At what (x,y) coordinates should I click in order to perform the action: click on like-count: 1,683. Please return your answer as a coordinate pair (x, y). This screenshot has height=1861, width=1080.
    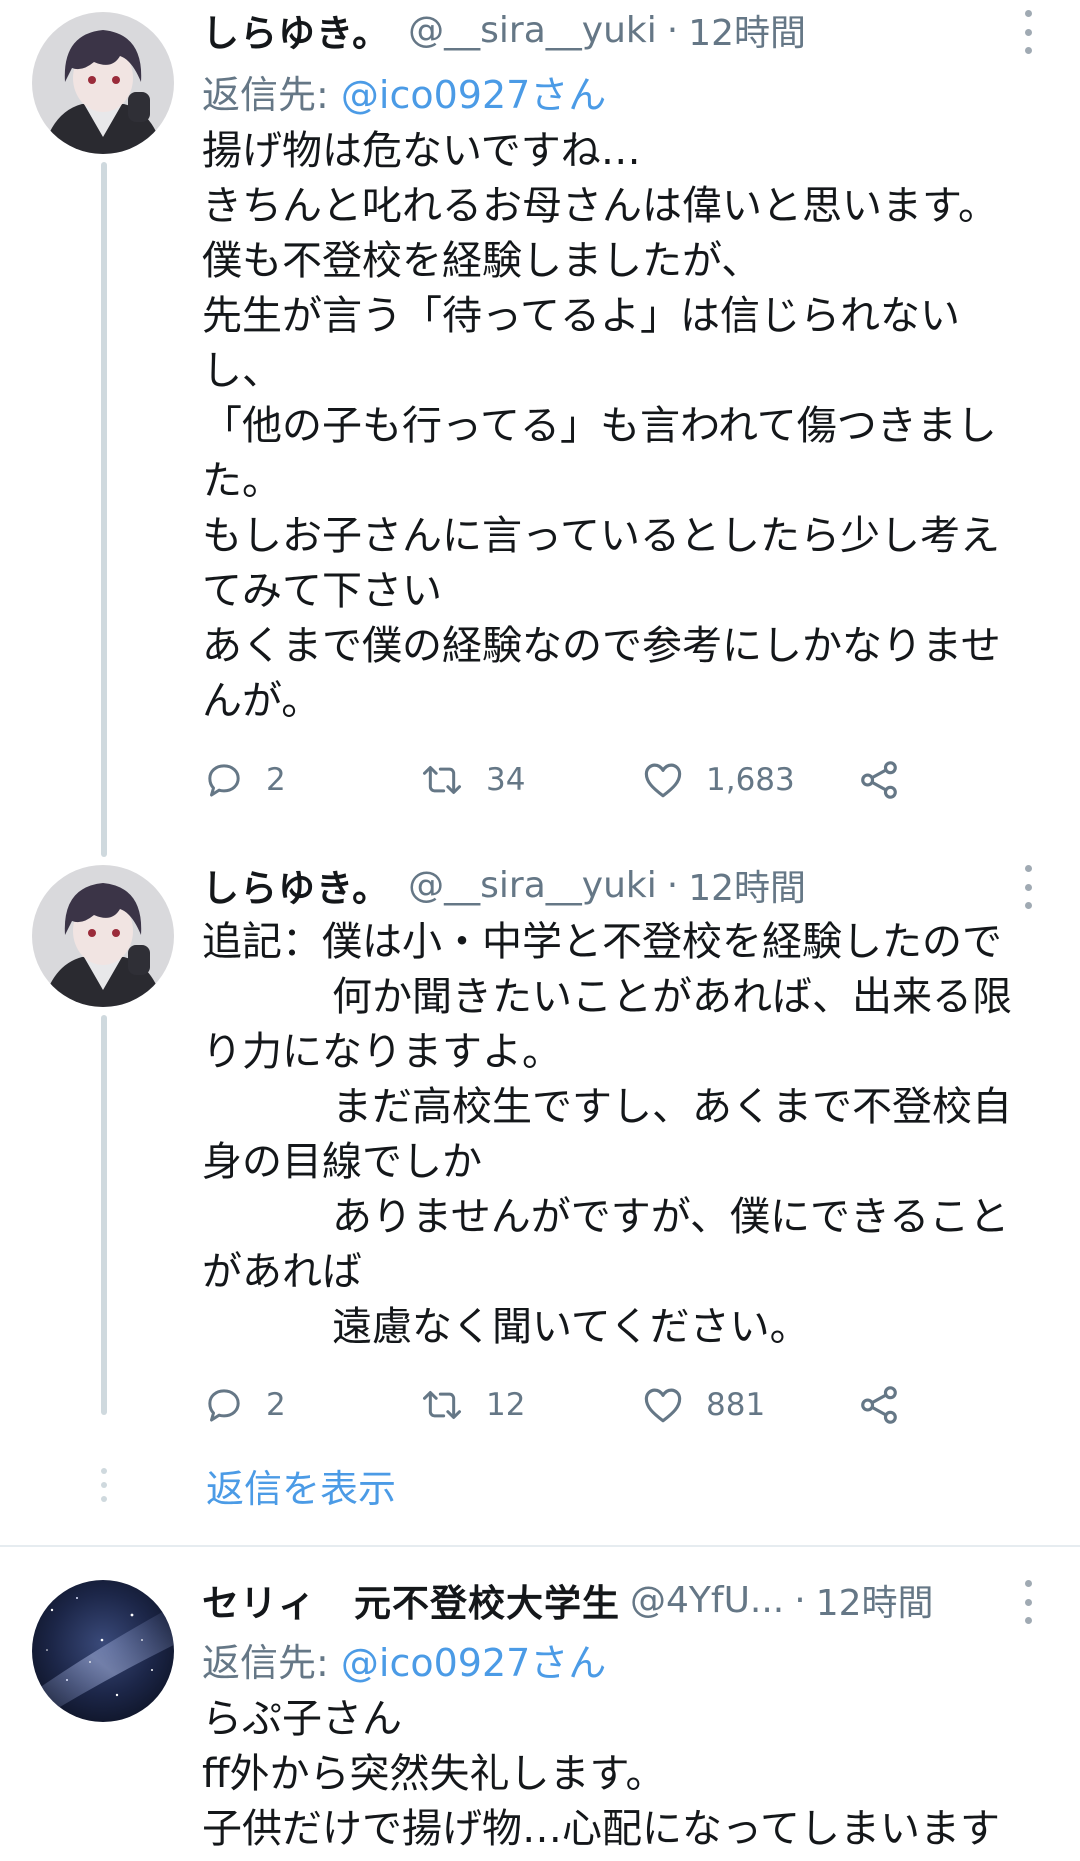
    Looking at the image, I should click on (750, 780).